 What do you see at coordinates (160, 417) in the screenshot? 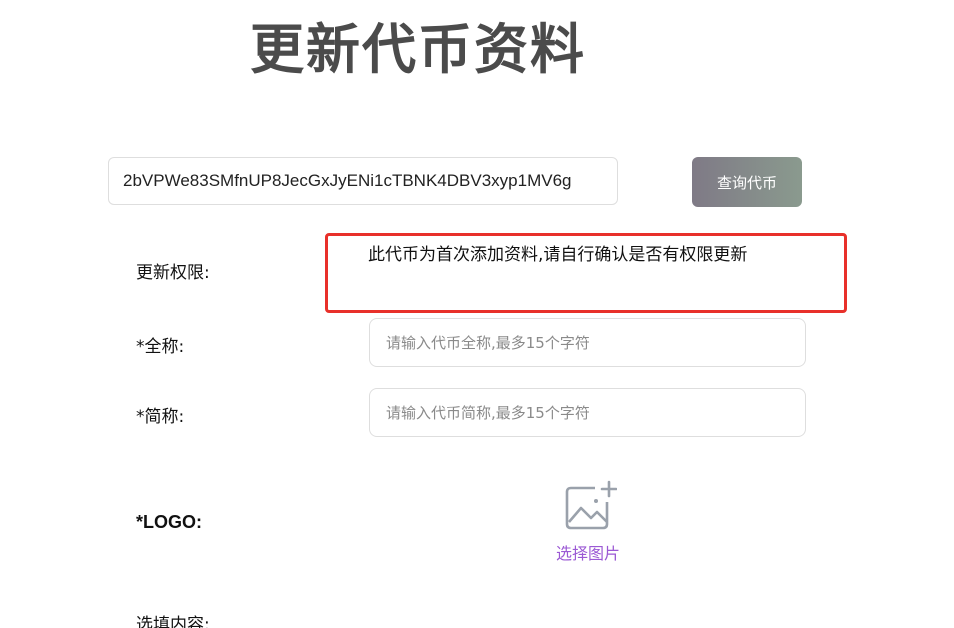
I see `short-name-label: *简称:` at bounding box center [160, 417].